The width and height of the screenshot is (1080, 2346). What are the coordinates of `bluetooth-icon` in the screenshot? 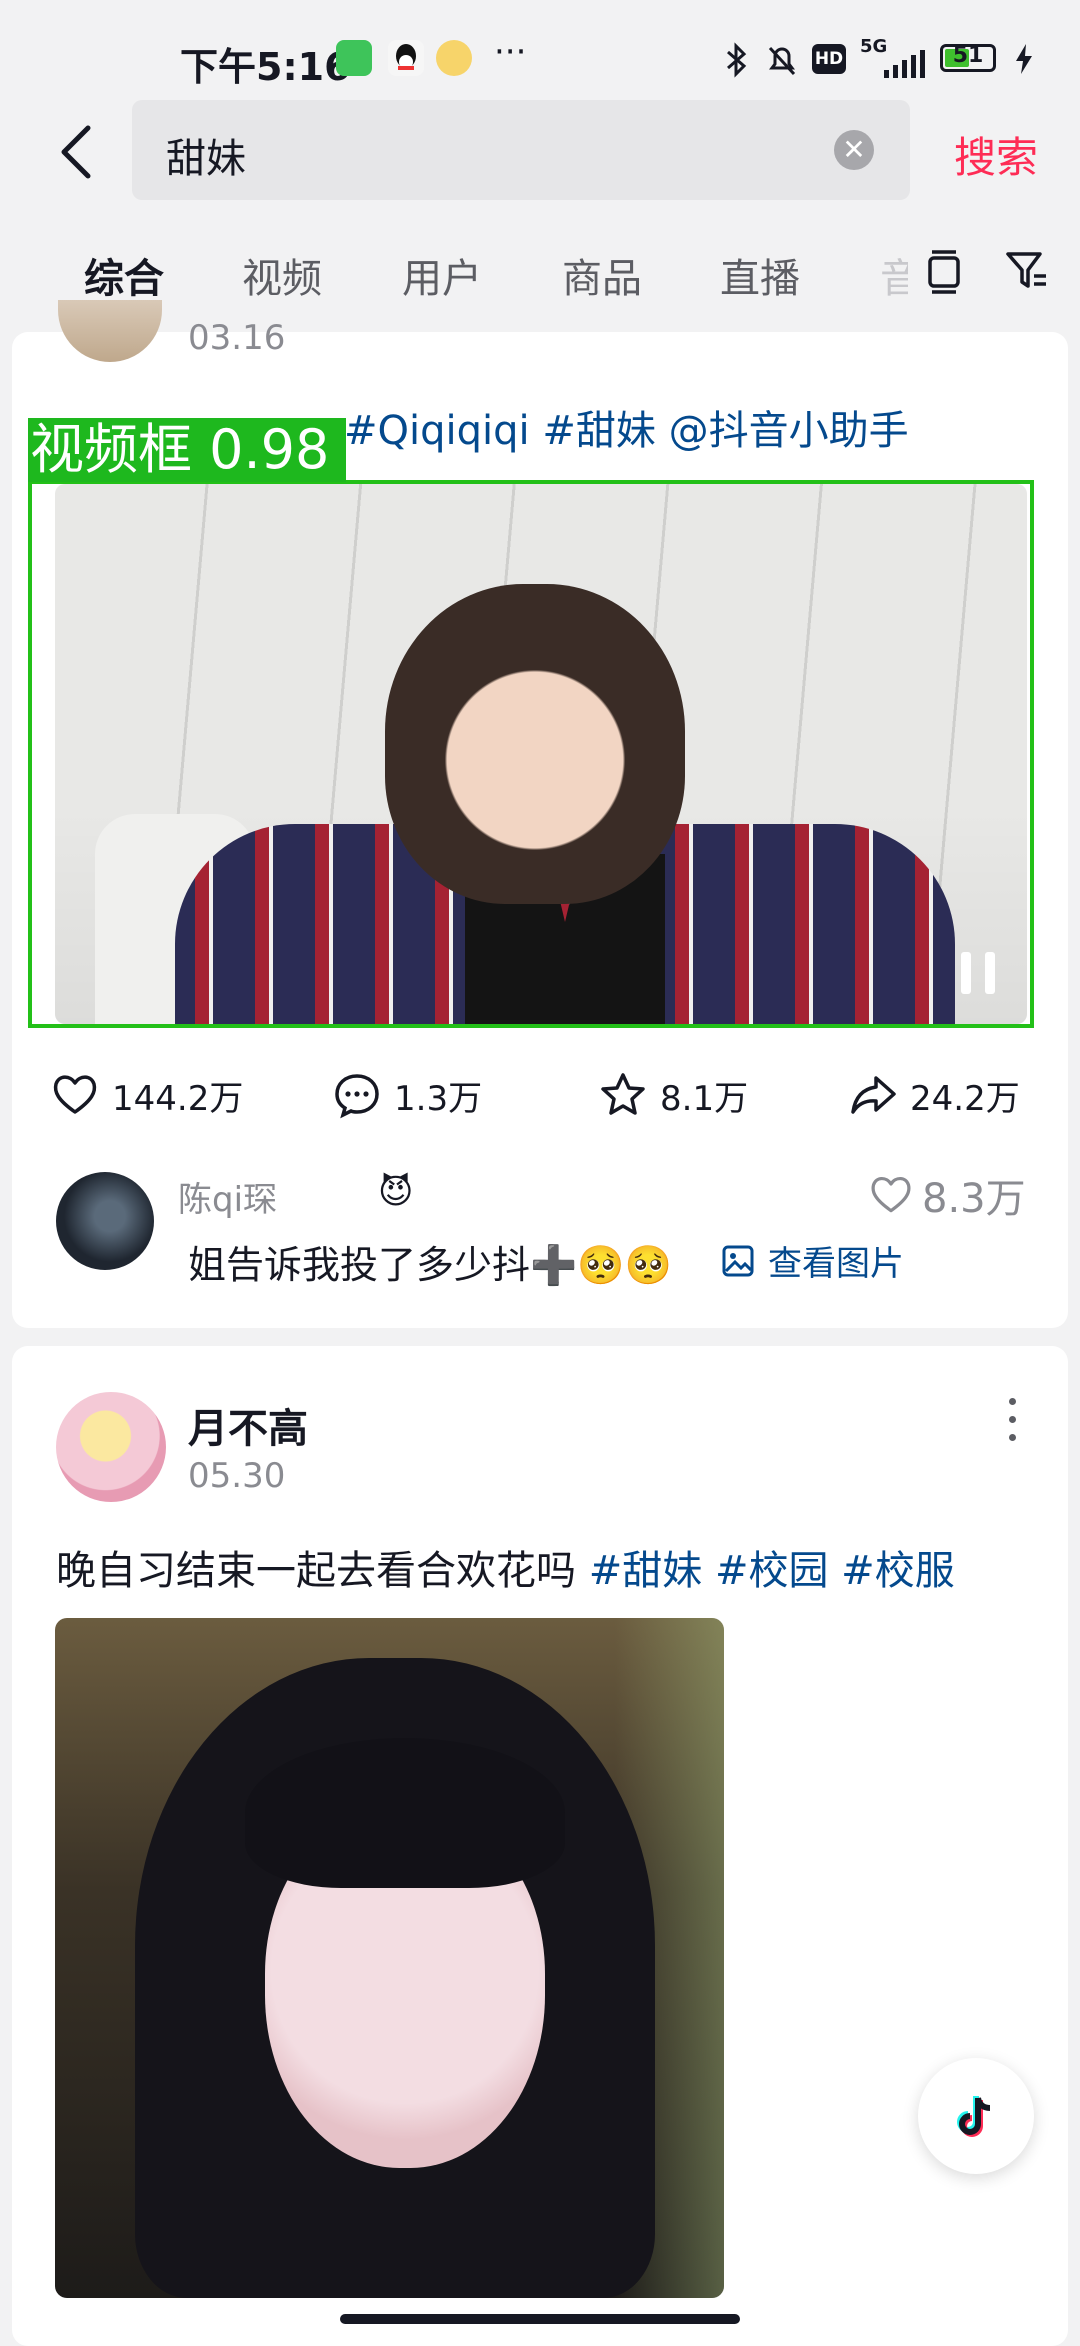 It's located at (736, 62).